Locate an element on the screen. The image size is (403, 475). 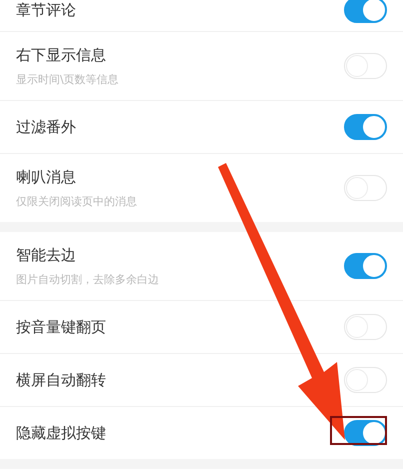
setting-title: 智能去边 is located at coordinates (46, 255).